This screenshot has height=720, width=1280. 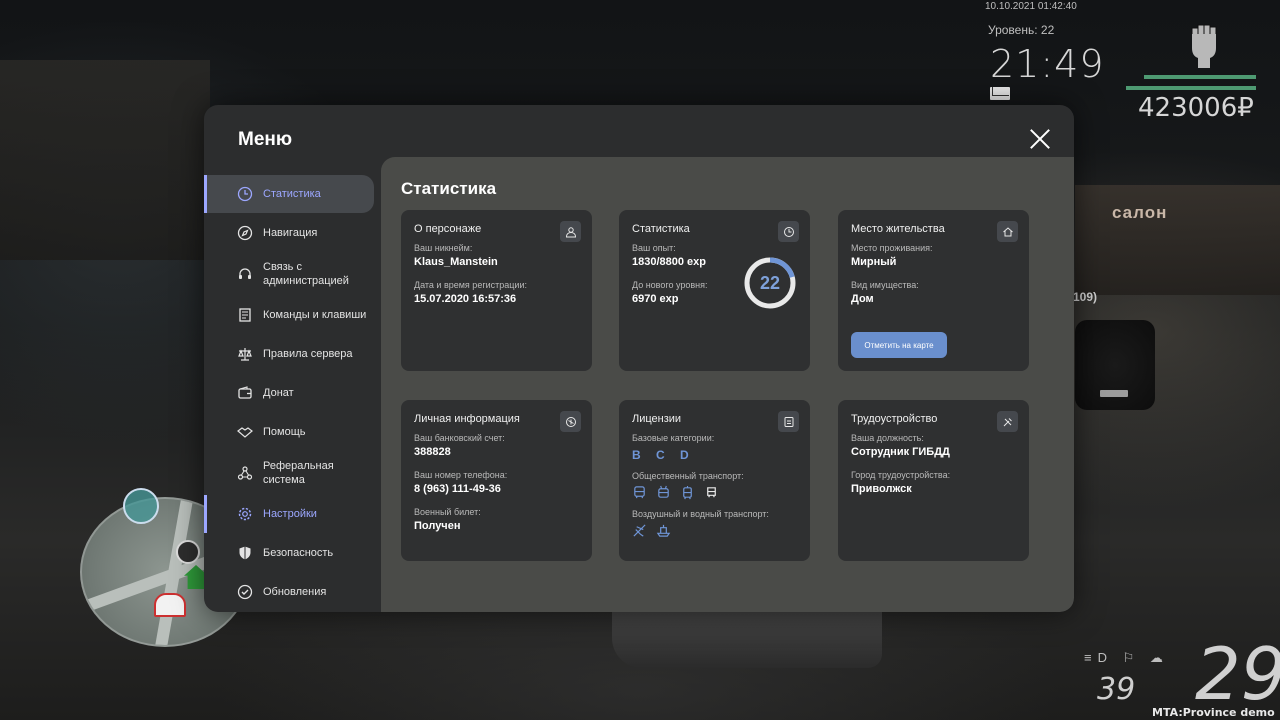 I want to click on sidebar-item-label: Донат, so click(x=278, y=393).